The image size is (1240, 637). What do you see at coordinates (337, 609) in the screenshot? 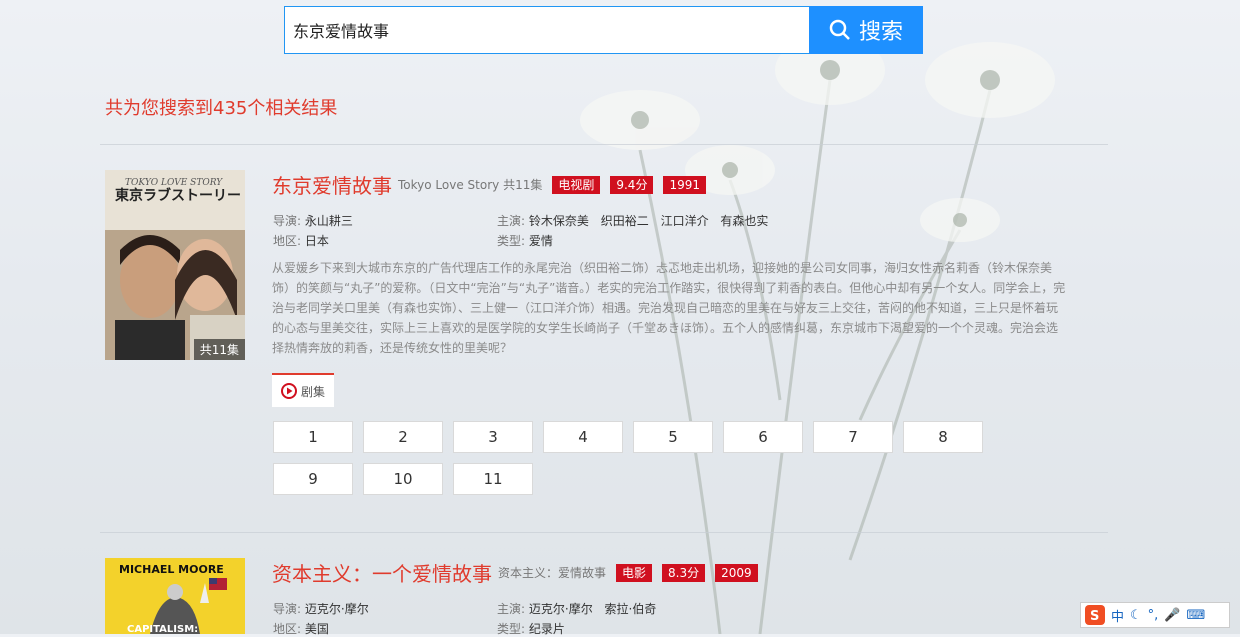
I see `director-name: 迈克尔·摩尔` at bounding box center [337, 609].